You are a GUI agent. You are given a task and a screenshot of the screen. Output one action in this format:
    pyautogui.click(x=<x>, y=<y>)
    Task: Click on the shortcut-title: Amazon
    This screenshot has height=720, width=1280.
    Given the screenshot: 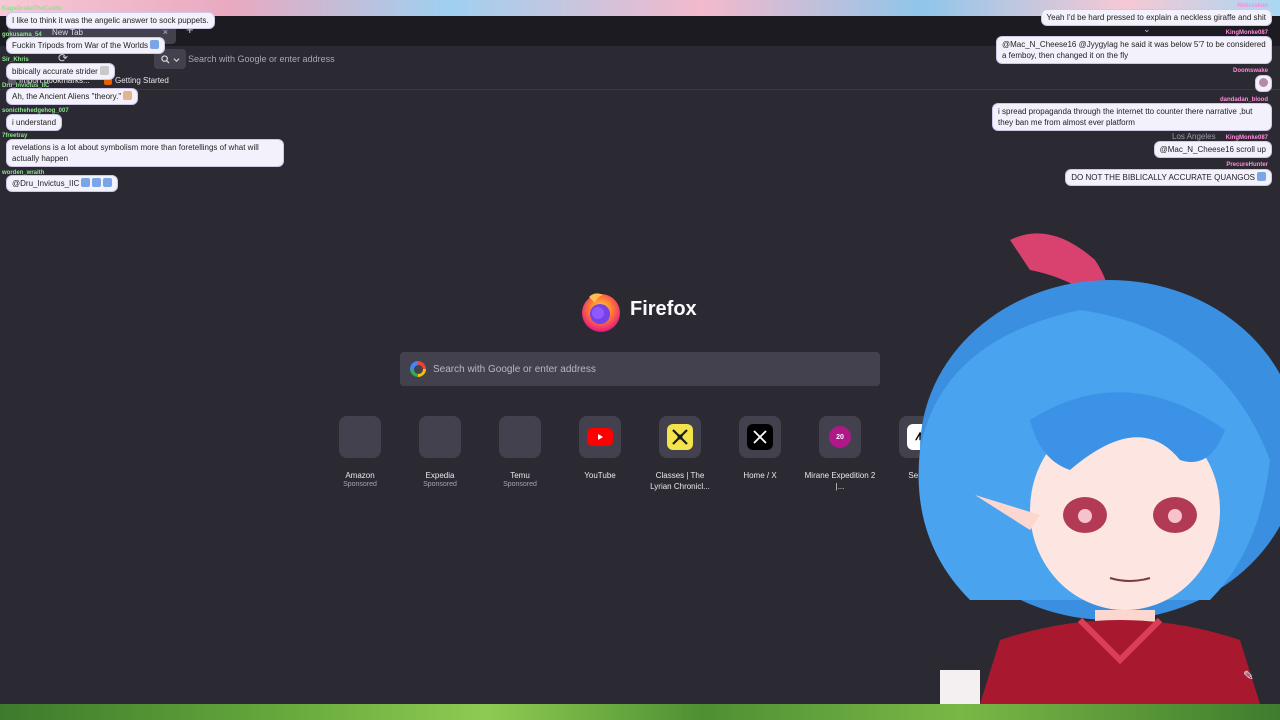 What is the action you would take?
    pyautogui.click(x=360, y=475)
    